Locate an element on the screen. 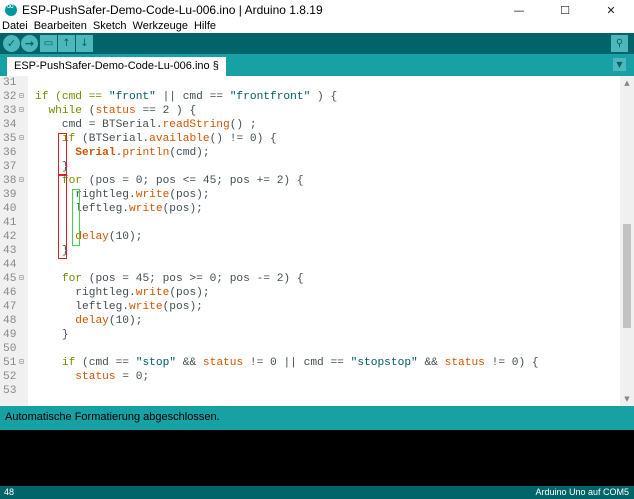  menu-werkzeuge: Werkzeuge is located at coordinates (160, 26).